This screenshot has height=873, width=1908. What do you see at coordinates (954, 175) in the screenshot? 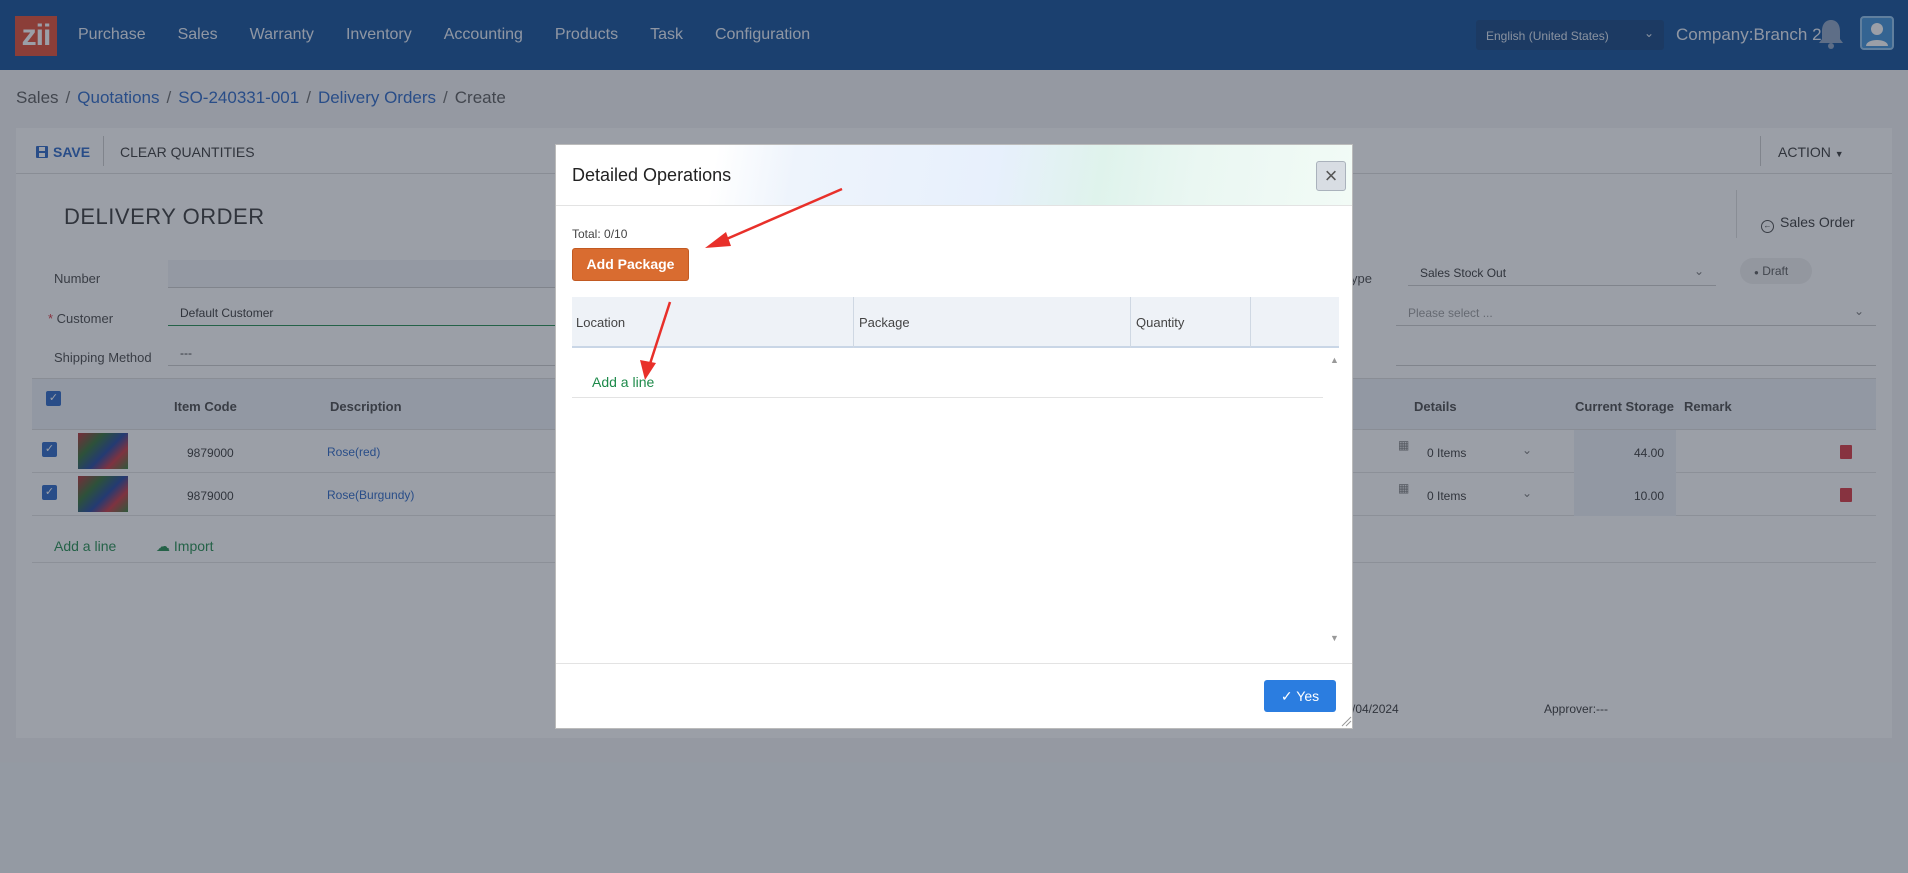
I see `dialog-header: Detailed Operations ×` at bounding box center [954, 175].